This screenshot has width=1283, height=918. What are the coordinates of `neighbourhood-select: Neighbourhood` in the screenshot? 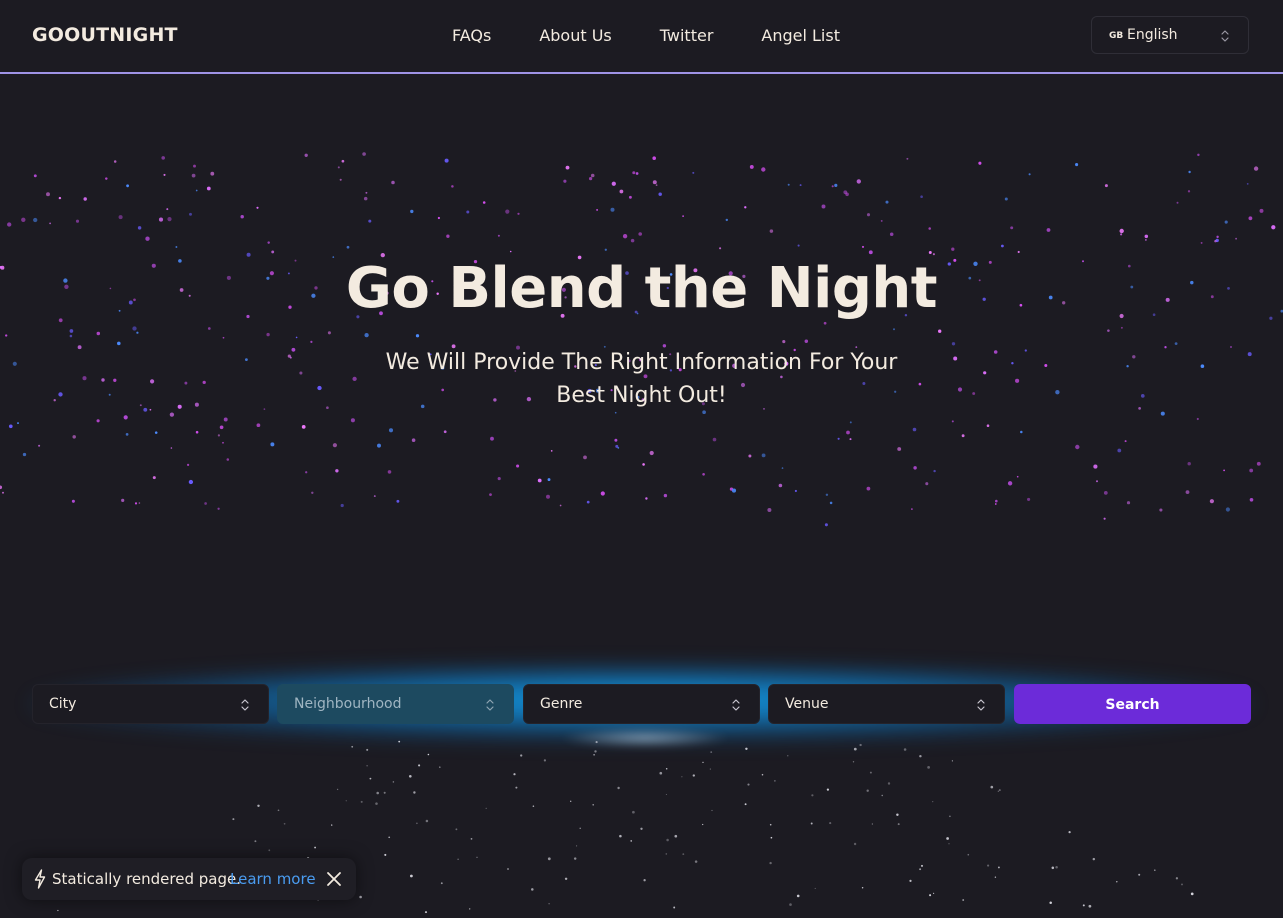 It's located at (395, 704).